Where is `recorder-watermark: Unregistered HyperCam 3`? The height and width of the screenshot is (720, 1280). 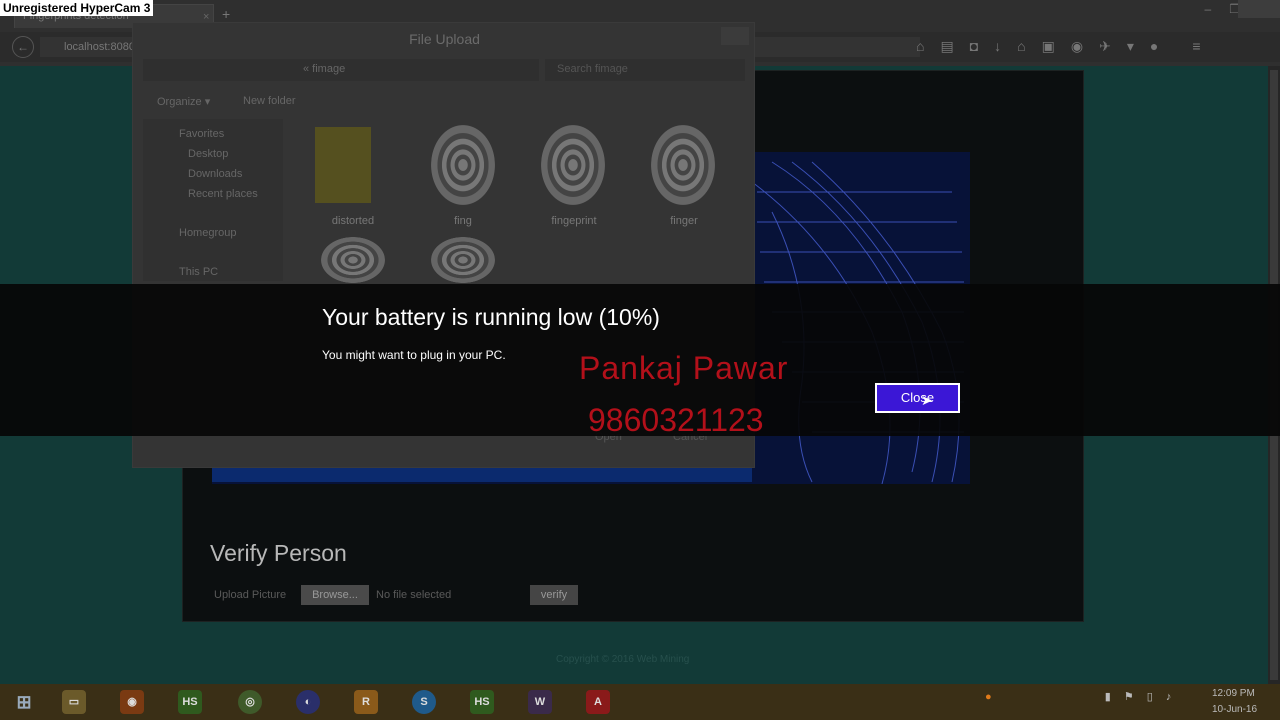
recorder-watermark: Unregistered HyperCam 3 is located at coordinates (77, 8).